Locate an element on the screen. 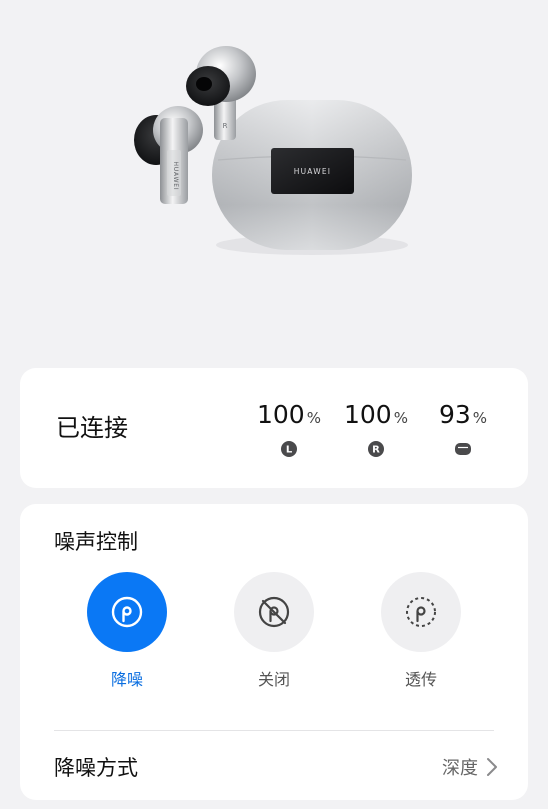  anc-mode-label: 降噪方式 is located at coordinates (96, 768).